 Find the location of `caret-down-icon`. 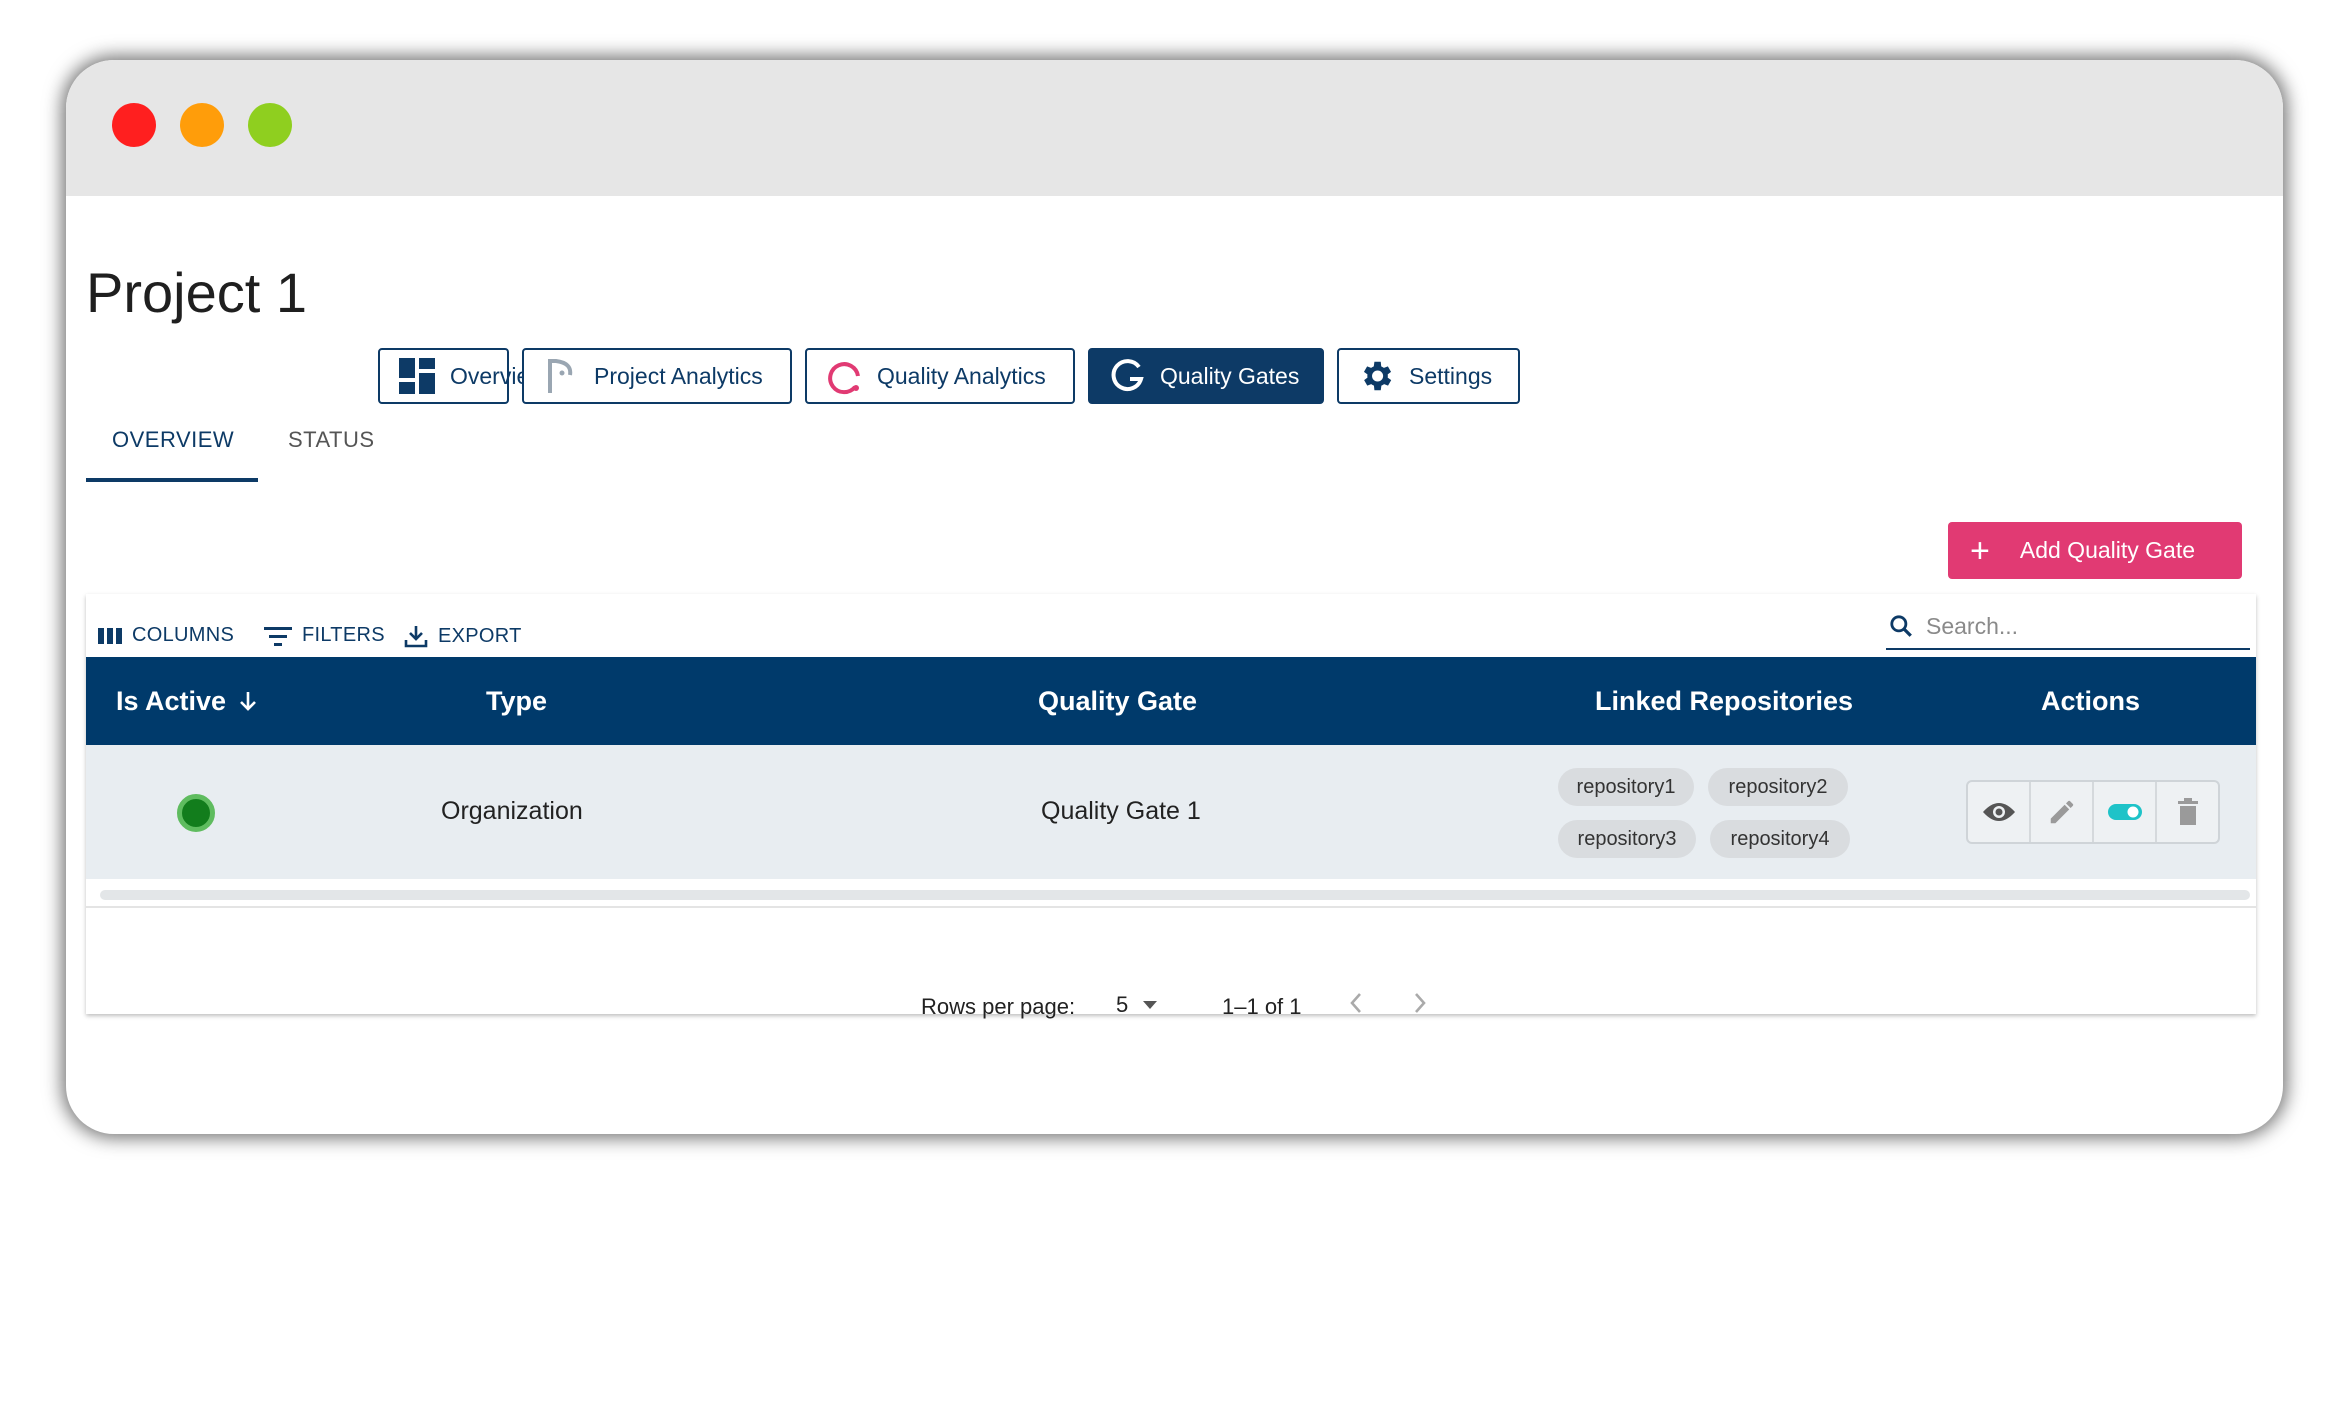

caret-down-icon is located at coordinates (1150, 1005).